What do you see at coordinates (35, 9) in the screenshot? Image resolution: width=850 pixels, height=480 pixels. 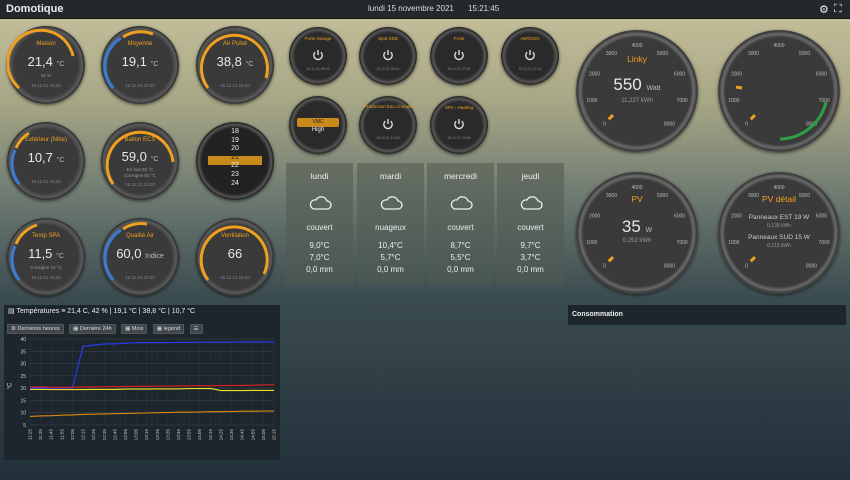 I see `app-title: Domotique` at bounding box center [35, 9].